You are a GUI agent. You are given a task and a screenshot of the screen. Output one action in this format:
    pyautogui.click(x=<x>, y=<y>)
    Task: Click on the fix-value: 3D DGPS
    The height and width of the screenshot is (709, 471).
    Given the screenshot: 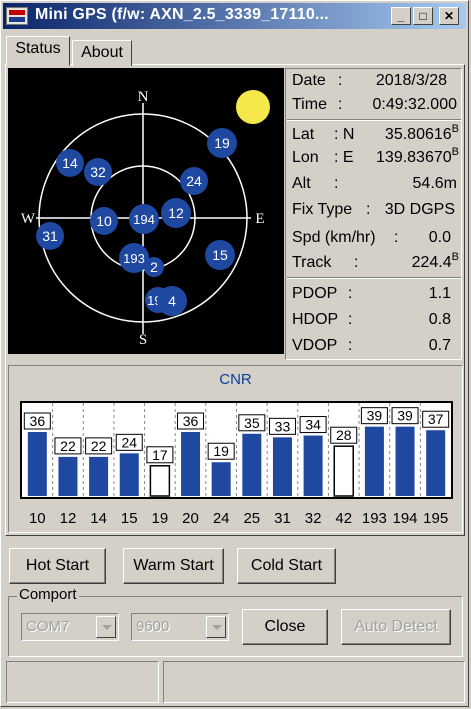 What is the action you would take?
    pyautogui.click(x=419, y=209)
    